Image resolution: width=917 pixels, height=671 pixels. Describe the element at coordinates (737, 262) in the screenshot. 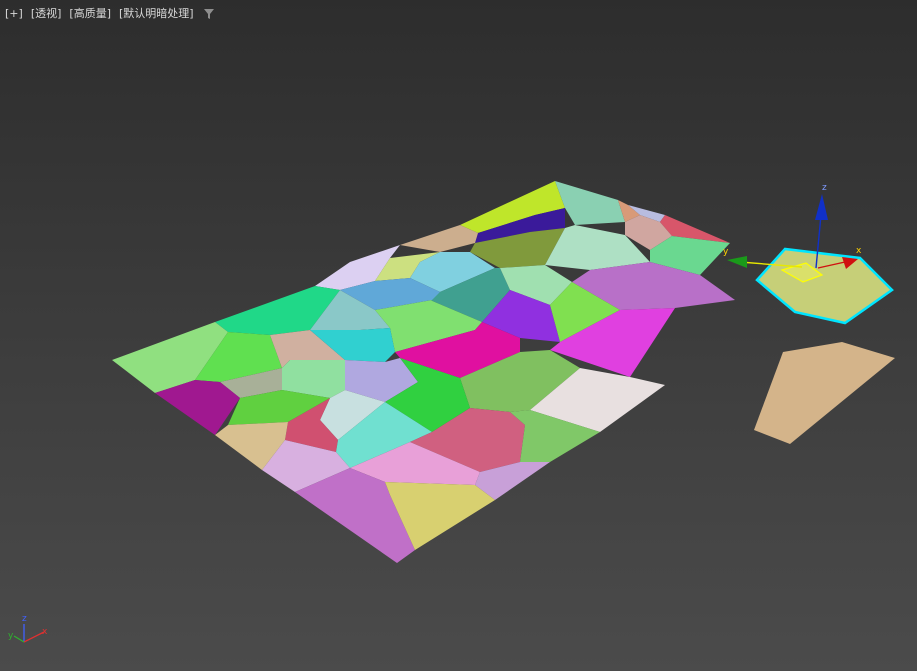

I see `gizmo-y-arrow` at that location.